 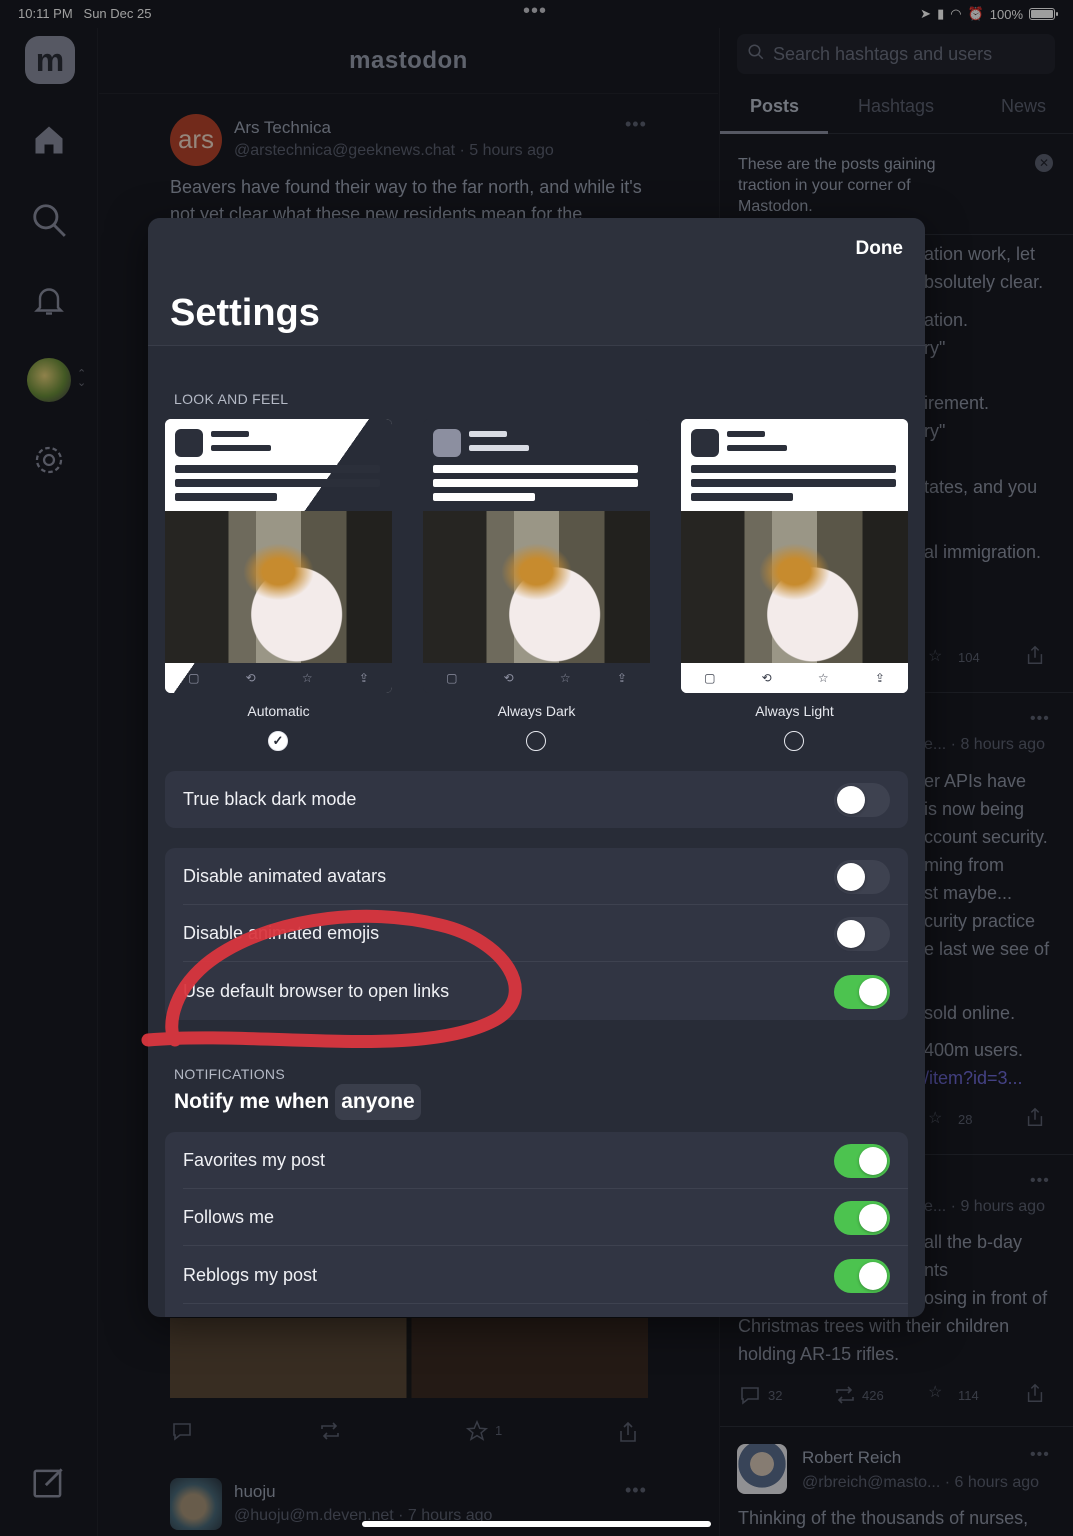 I want to click on setting-row-animated-avatars: Disable animated avatars, so click(x=536, y=876).